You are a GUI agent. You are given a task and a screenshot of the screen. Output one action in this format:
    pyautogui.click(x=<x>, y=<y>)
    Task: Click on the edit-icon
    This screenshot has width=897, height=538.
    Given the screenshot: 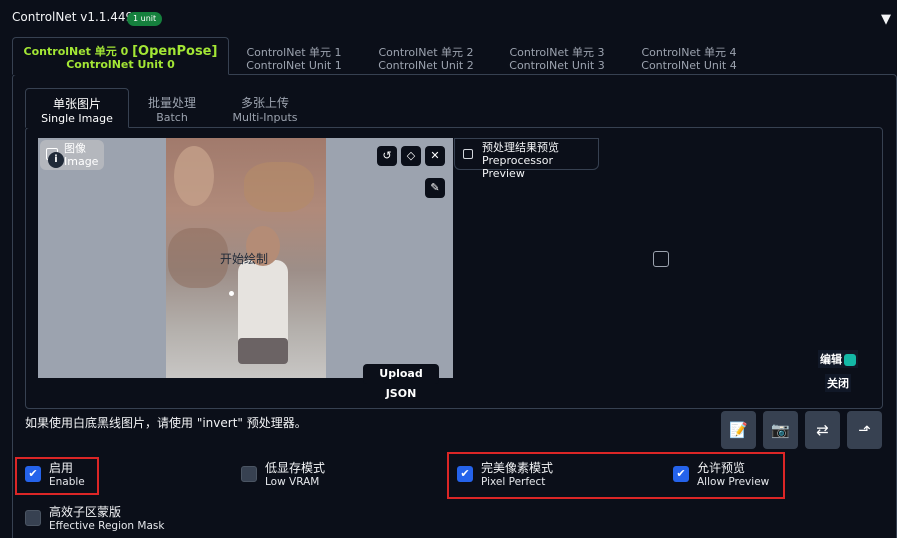 What is the action you would take?
    pyautogui.click(x=850, y=360)
    